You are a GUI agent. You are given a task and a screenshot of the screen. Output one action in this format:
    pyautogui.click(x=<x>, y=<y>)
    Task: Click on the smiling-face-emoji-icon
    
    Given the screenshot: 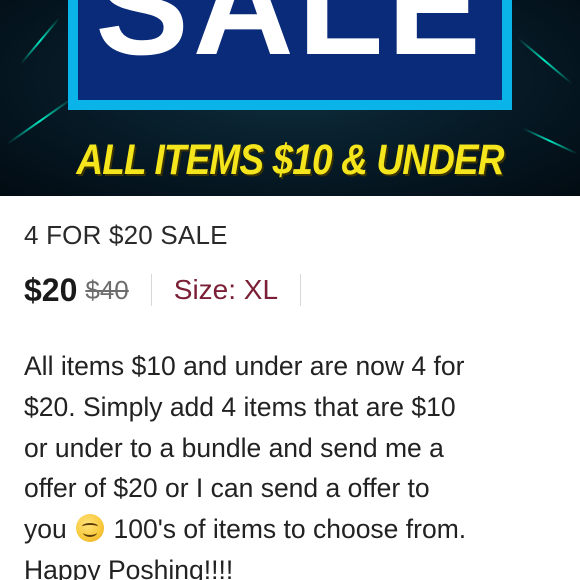 What is the action you would take?
    pyautogui.click(x=90, y=528)
    